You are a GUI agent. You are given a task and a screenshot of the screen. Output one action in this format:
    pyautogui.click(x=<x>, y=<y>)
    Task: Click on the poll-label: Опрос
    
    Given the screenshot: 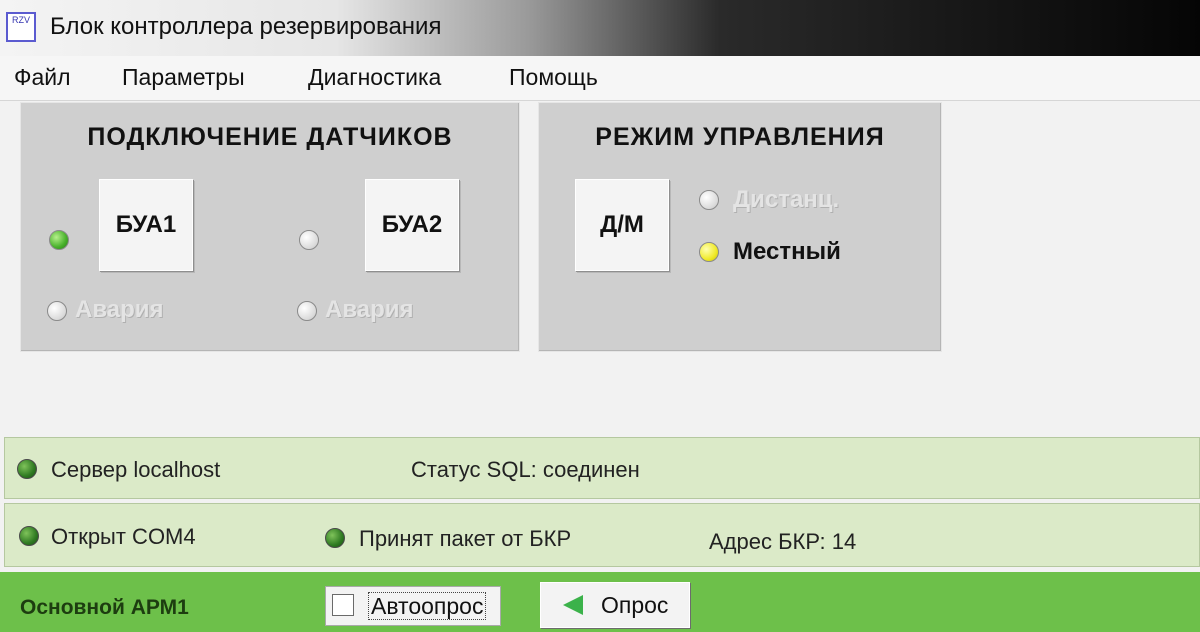 What is the action you would take?
    pyautogui.click(x=635, y=605)
    